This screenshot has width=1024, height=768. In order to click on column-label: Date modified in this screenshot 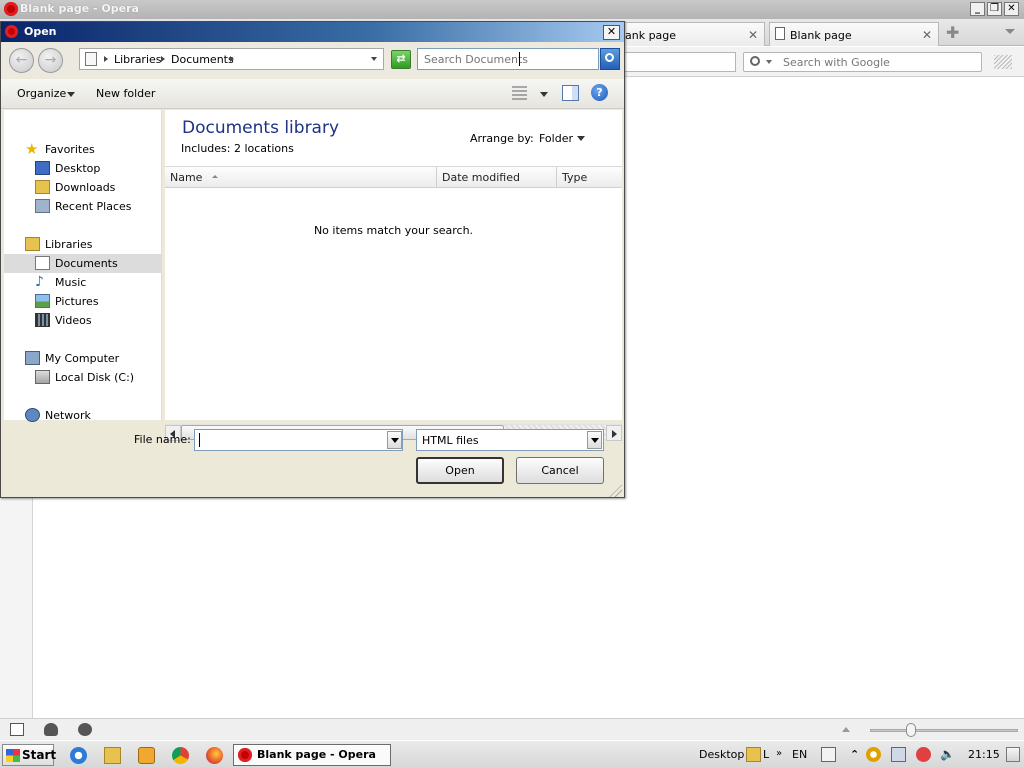, I will do `click(481, 177)`.